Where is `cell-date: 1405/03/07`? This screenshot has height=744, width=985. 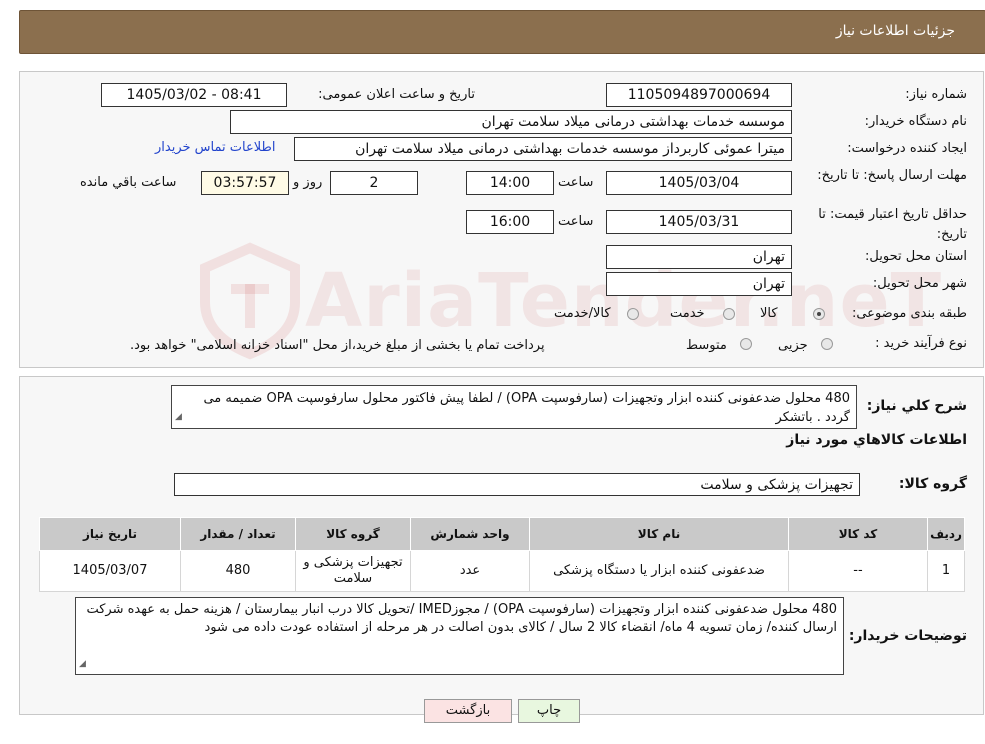
cell-date: 1405/03/07 is located at coordinates (110, 571).